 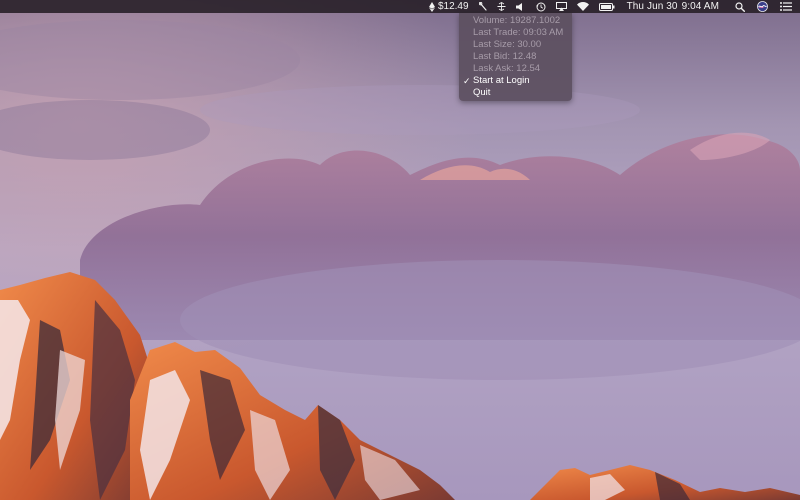 I want to click on menu-item-label: Last Bid: 12.48, so click(x=505, y=56).